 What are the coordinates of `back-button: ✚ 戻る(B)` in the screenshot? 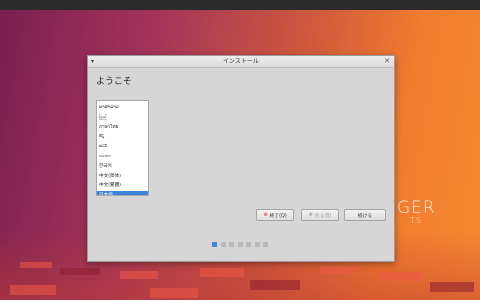 It's located at (320, 215).